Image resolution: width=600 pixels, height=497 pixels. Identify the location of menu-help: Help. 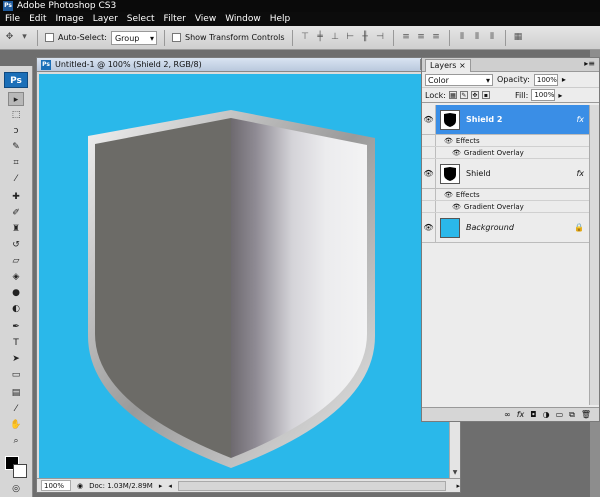
(280, 19).